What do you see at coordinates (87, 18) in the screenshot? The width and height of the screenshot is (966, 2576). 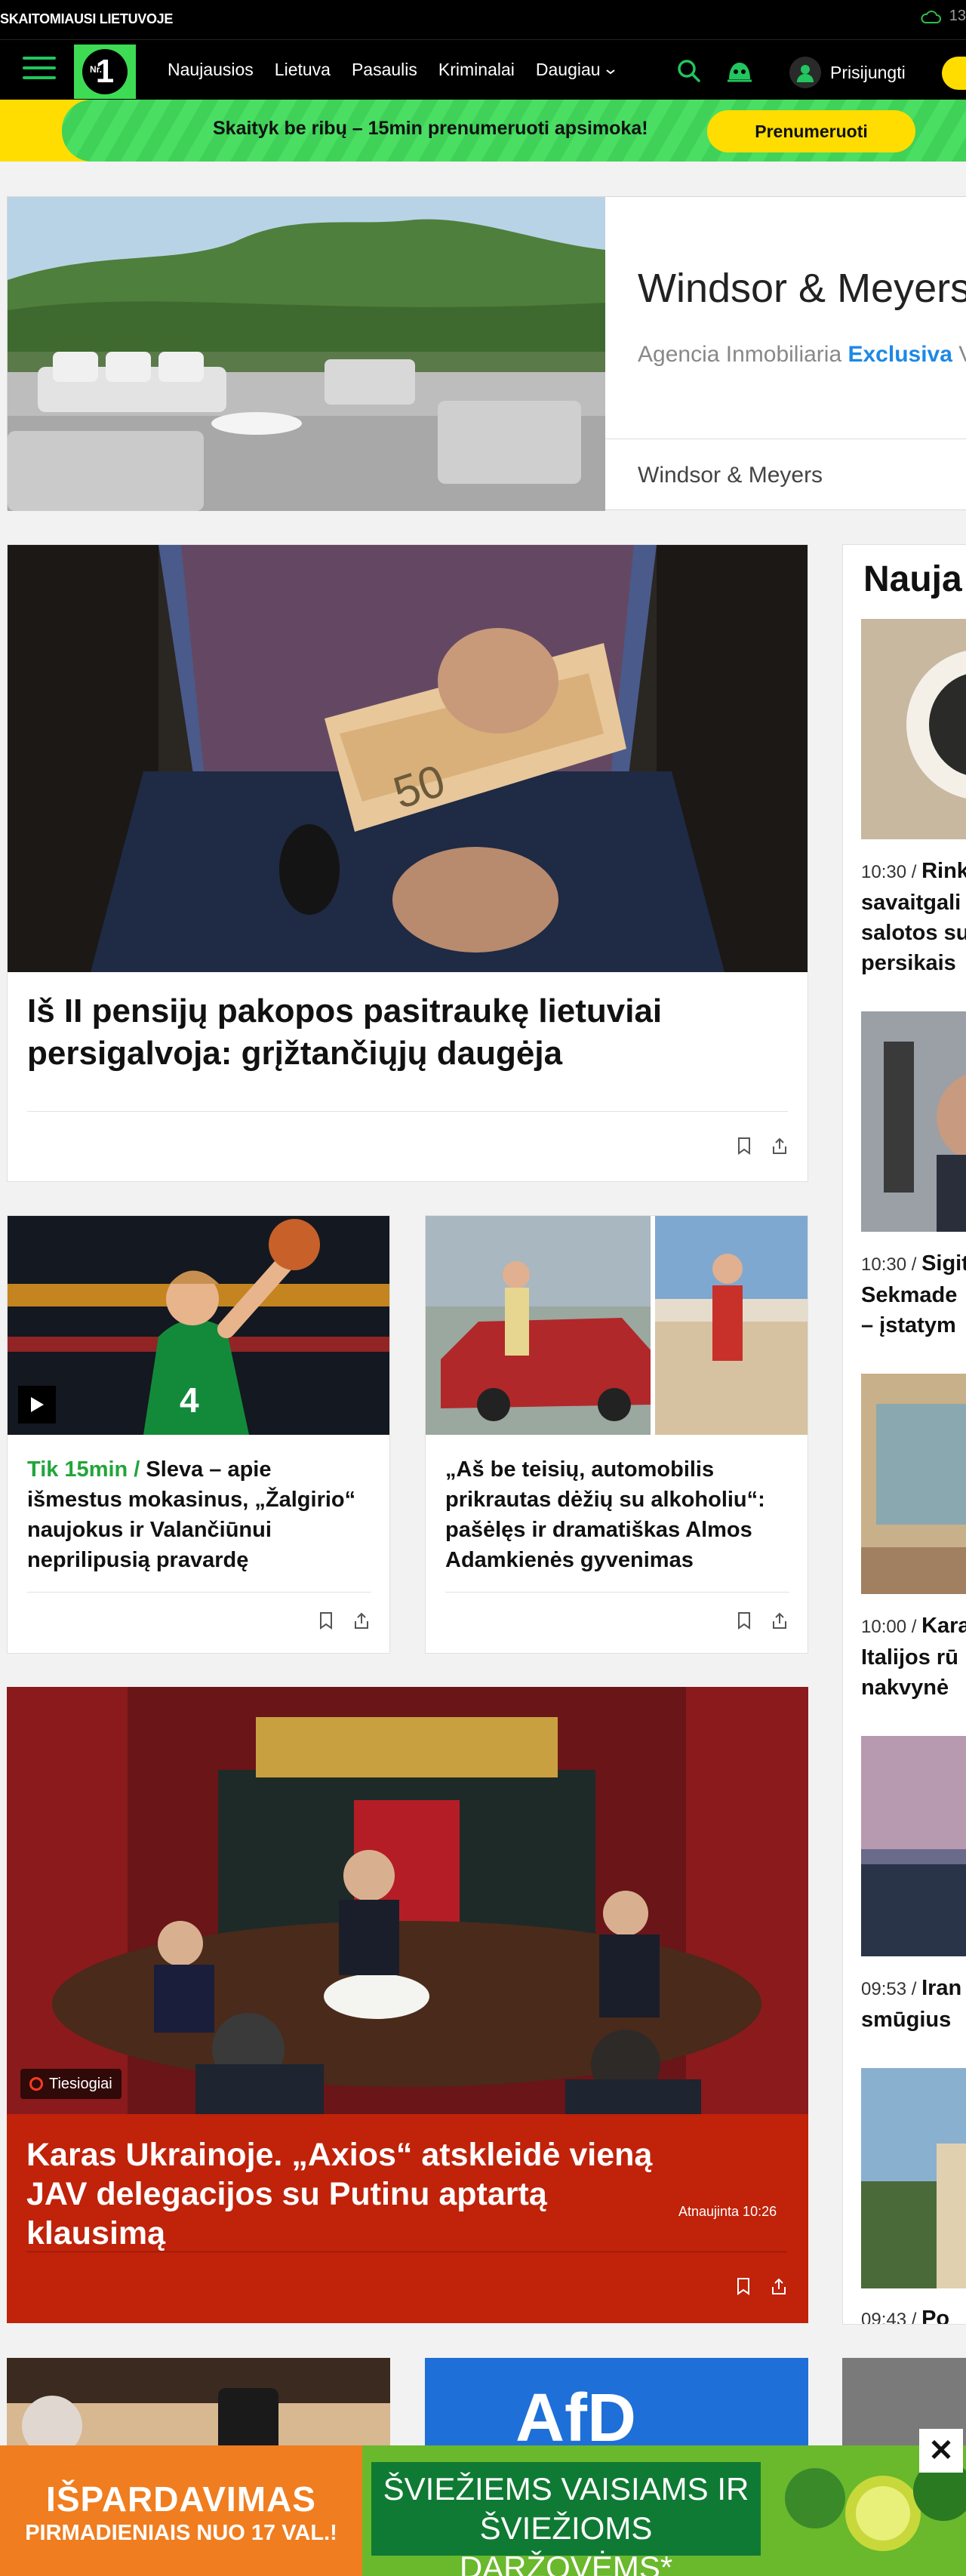 I see `top-strip-label: SKAITOMIAUSI LIETUVOJE` at bounding box center [87, 18].